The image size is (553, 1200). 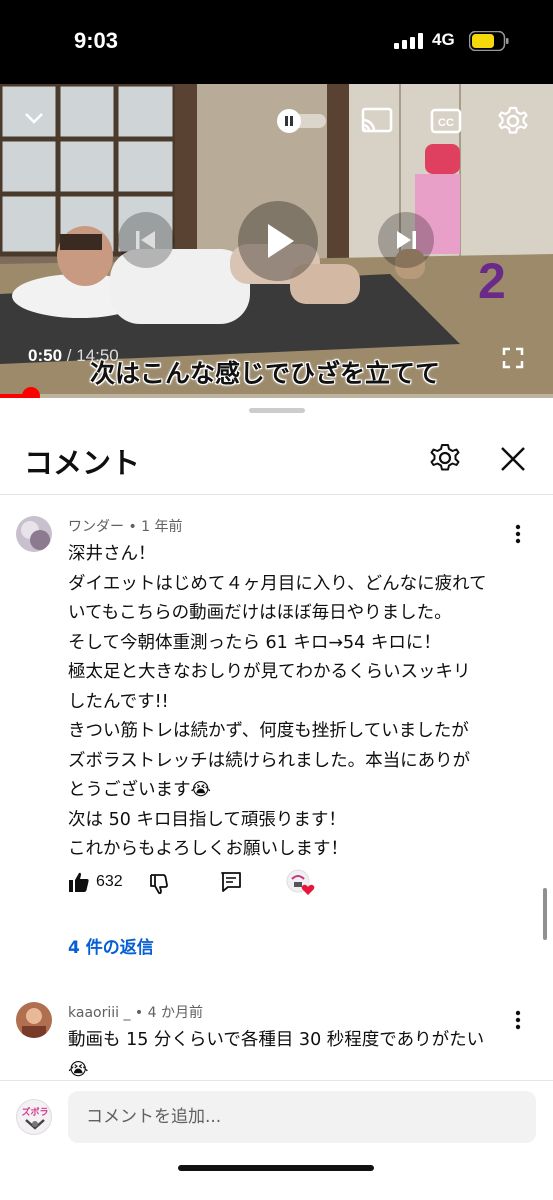 What do you see at coordinates (45, 355) in the screenshot?
I see `current-time: 0:50` at bounding box center [45, 355].